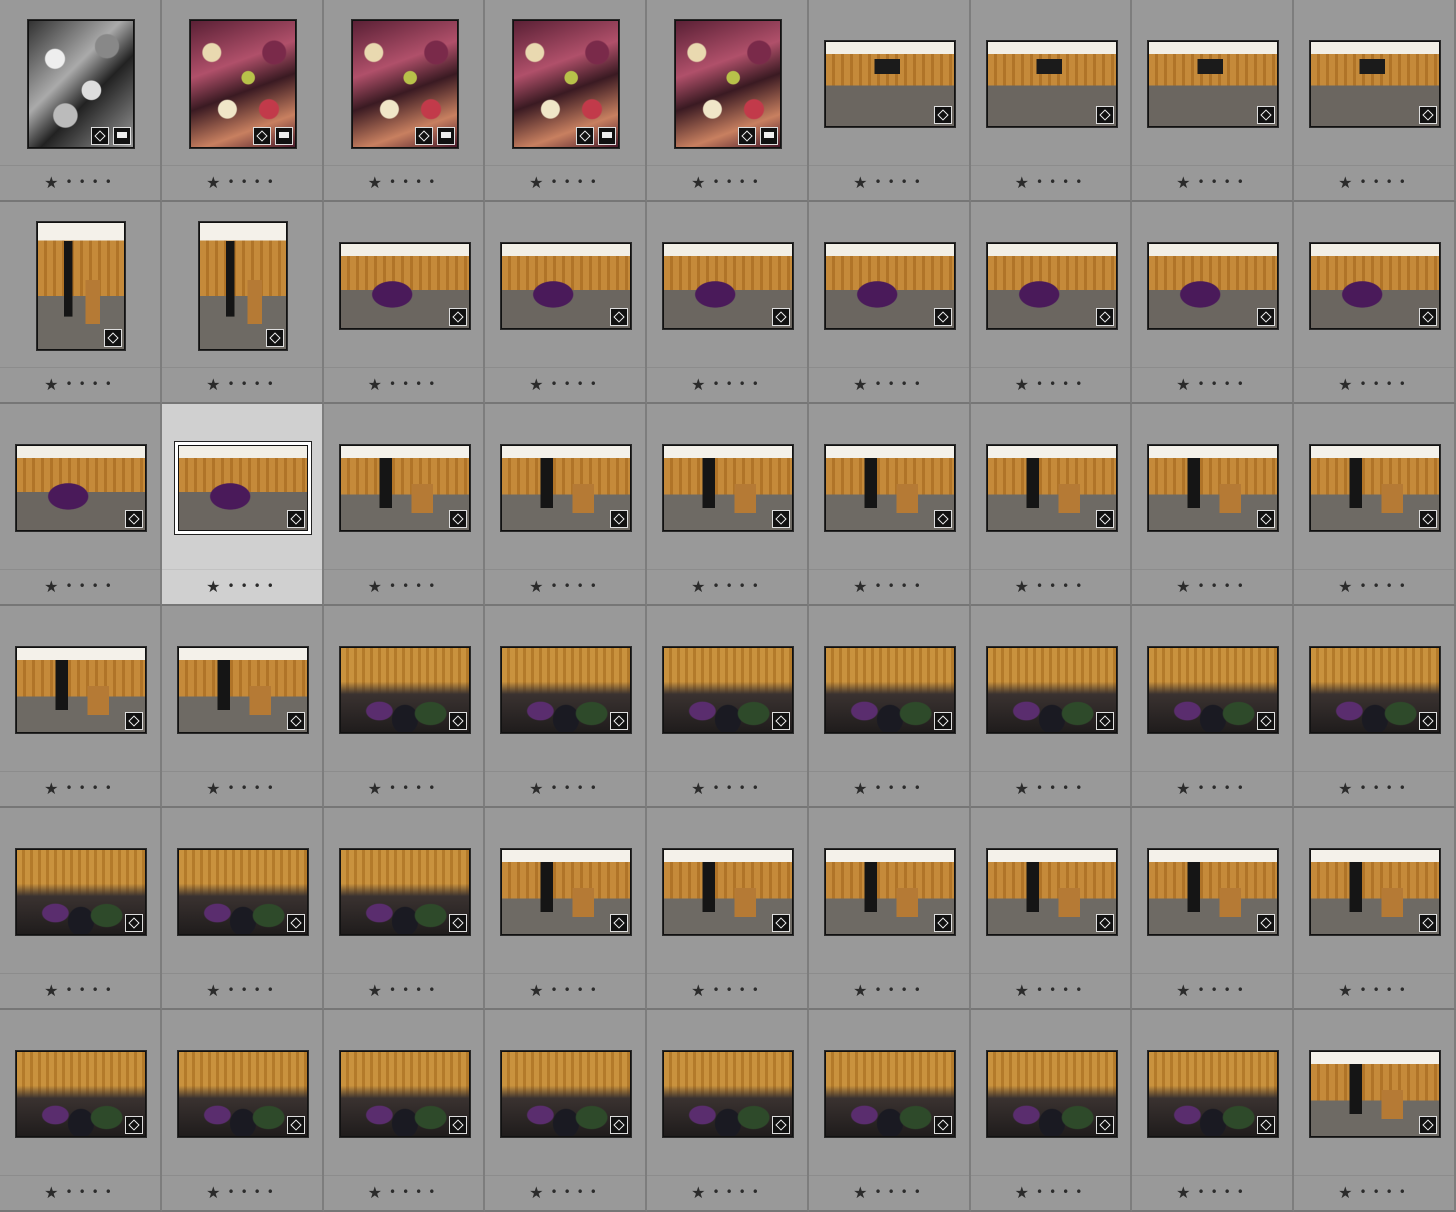  Describe the element at coordinates (122, 136) in the screenshot. I see `comment-badge-icon` at that location.